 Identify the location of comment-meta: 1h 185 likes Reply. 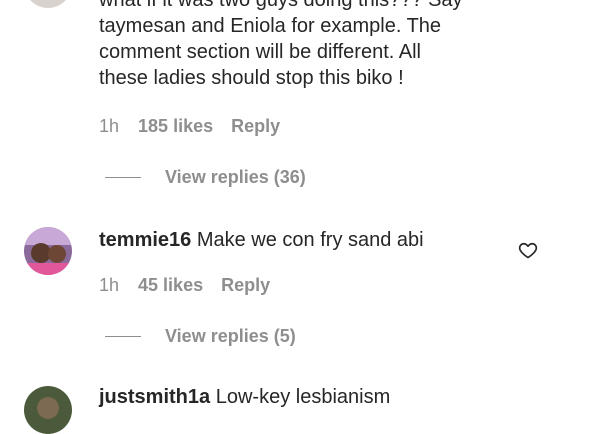
(189, 126).